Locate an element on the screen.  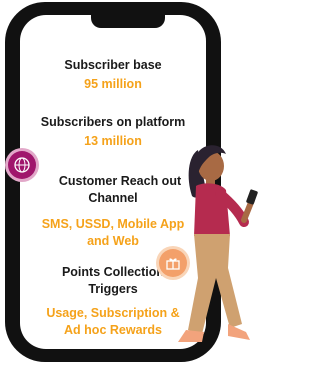
stat-value-subscriber-base: 95 million is located at coordinates (113, 84).